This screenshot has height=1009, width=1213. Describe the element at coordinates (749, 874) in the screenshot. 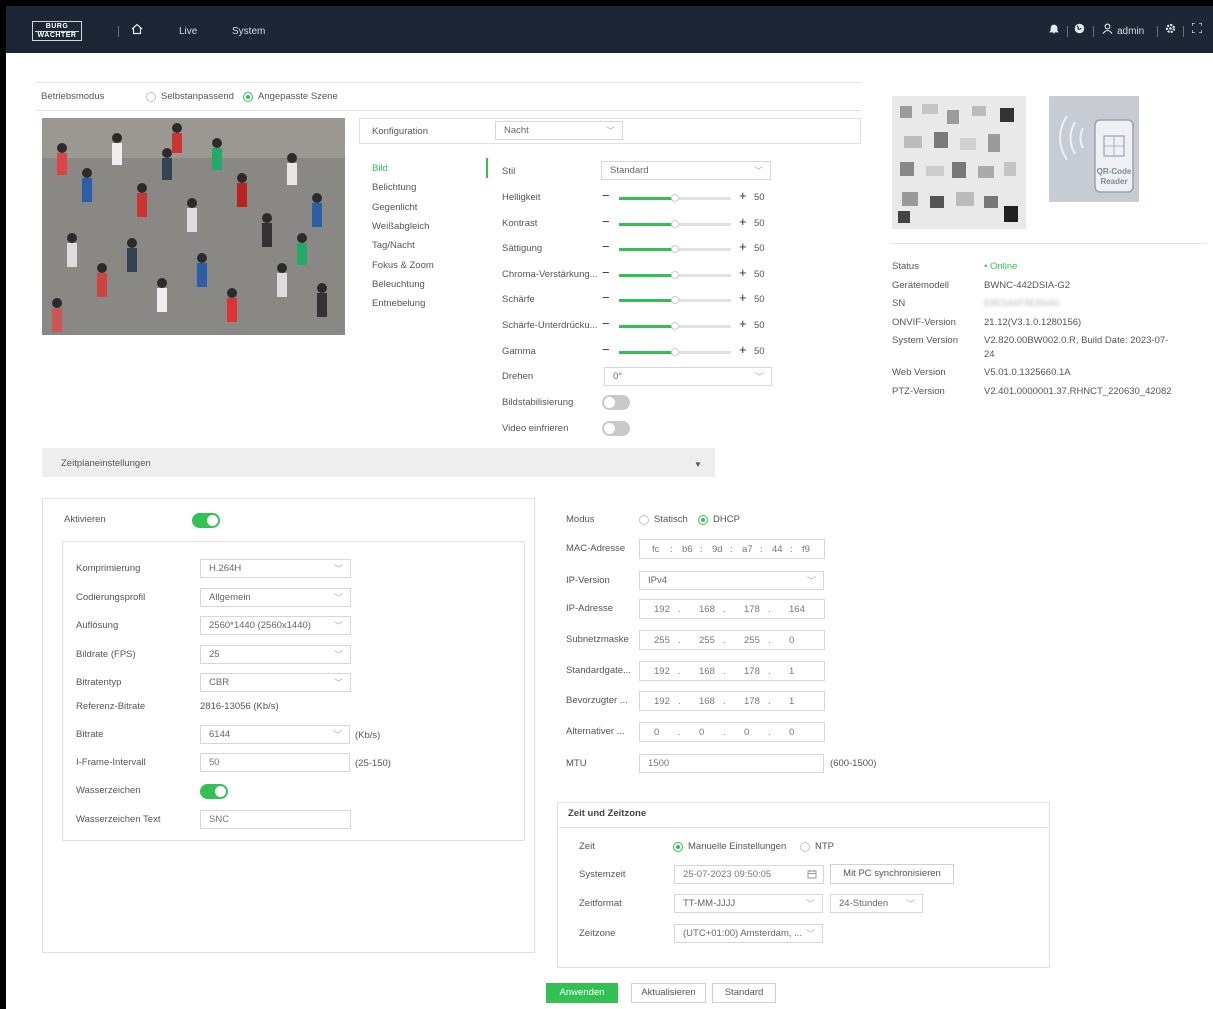

I see `system-time-input: 25-07-2023 09:50:05` at that location.